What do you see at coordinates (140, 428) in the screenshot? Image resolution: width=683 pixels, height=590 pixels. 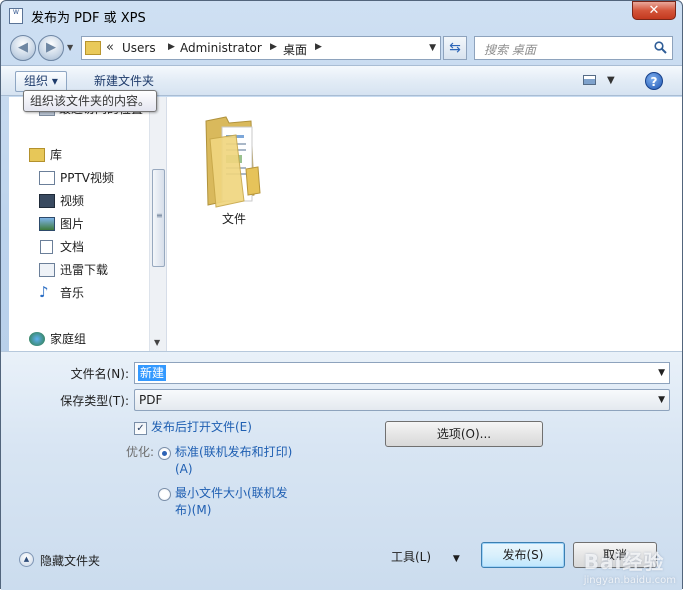 I see `open-after-publish-checkbox: ✓` at bounding box center [140, 428].